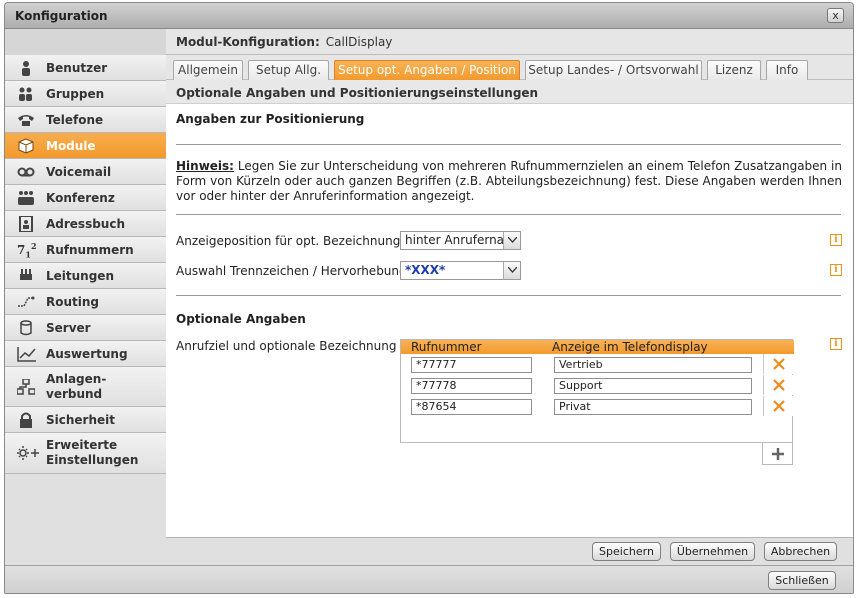  I want to click on sidebar-item-gruppen: Gruppen, so click(85, 94).